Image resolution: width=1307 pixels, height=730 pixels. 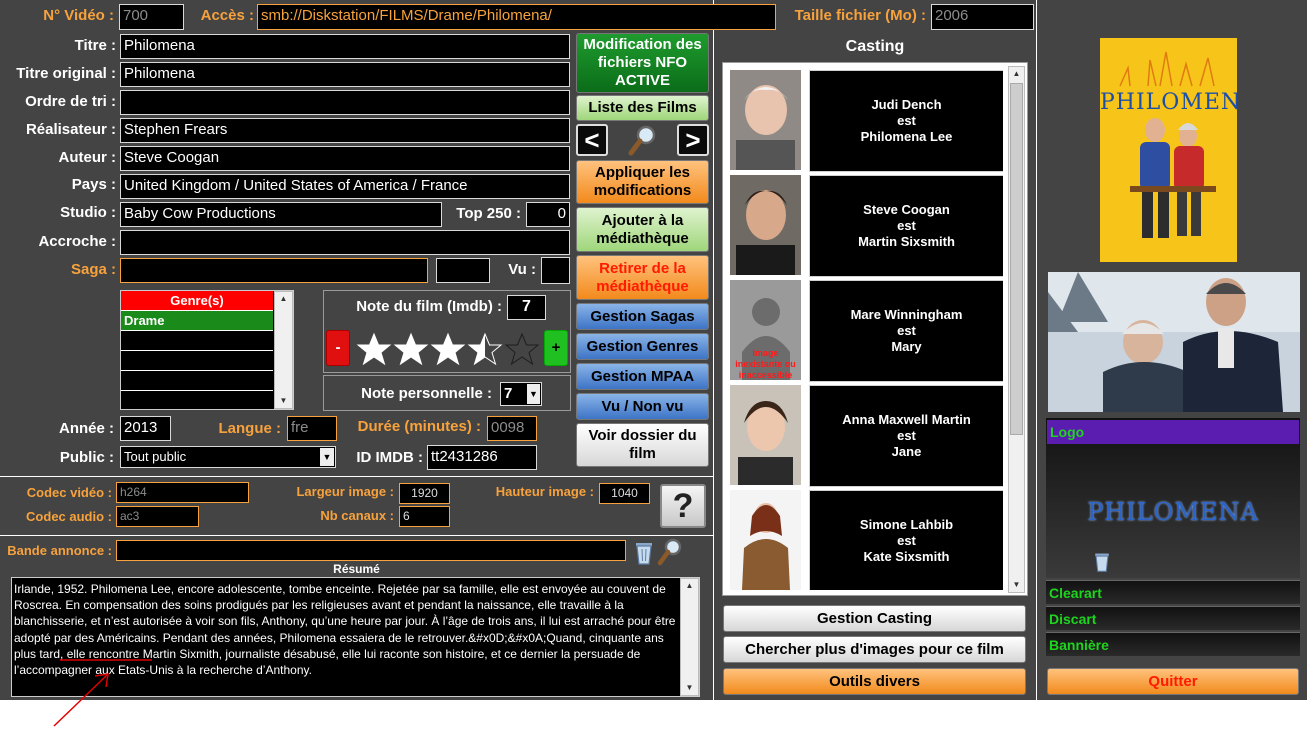 I want to click on taille-field: 2006, so click(x=982, y=17).